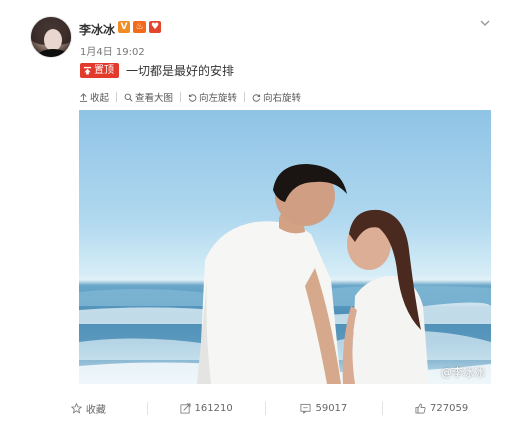 This screenshot has width=518, height=447. Describe the element at coordinates (95, 410) in the screenshot. I see `favorite-label: 收藏` at that location.